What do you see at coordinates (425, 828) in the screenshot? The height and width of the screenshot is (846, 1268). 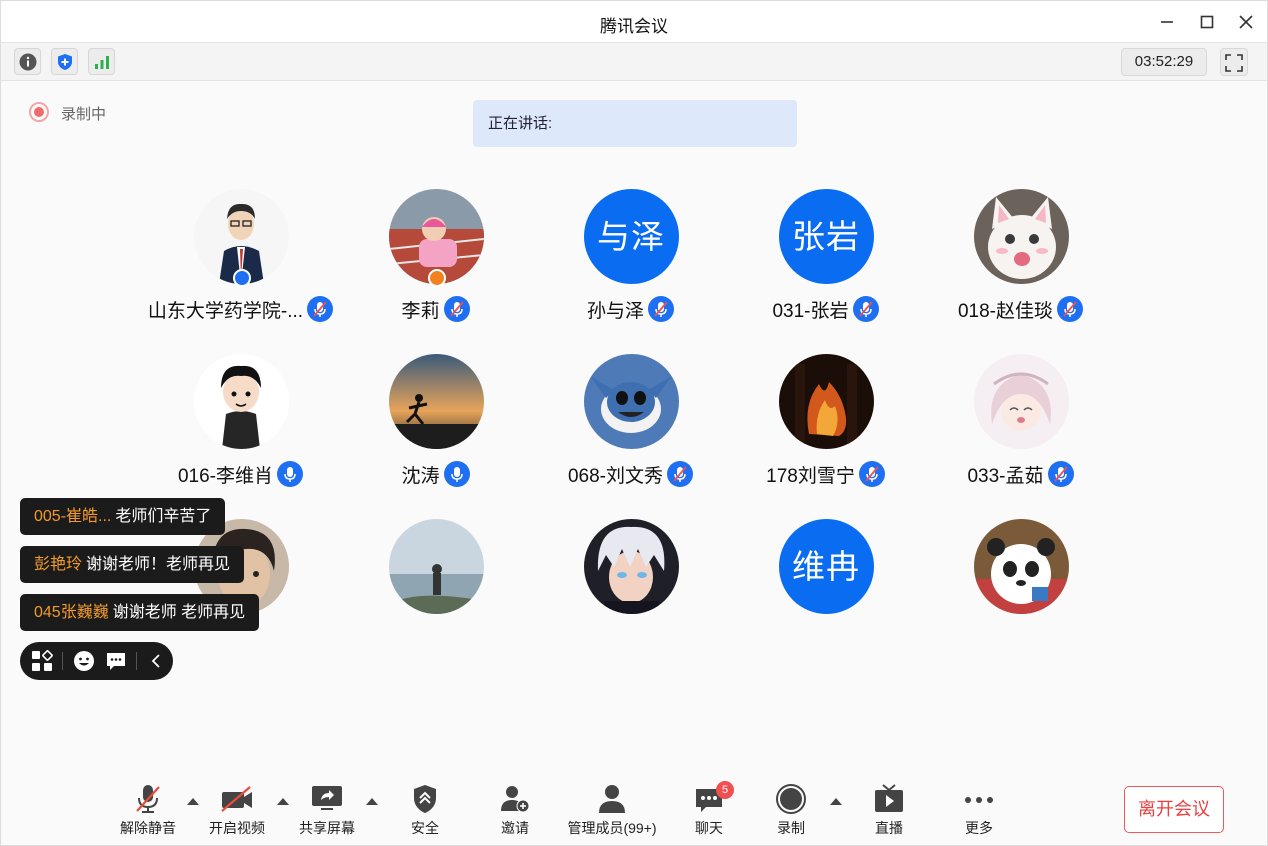 I see `security-label: 安全` at bounding box center [425, 828].